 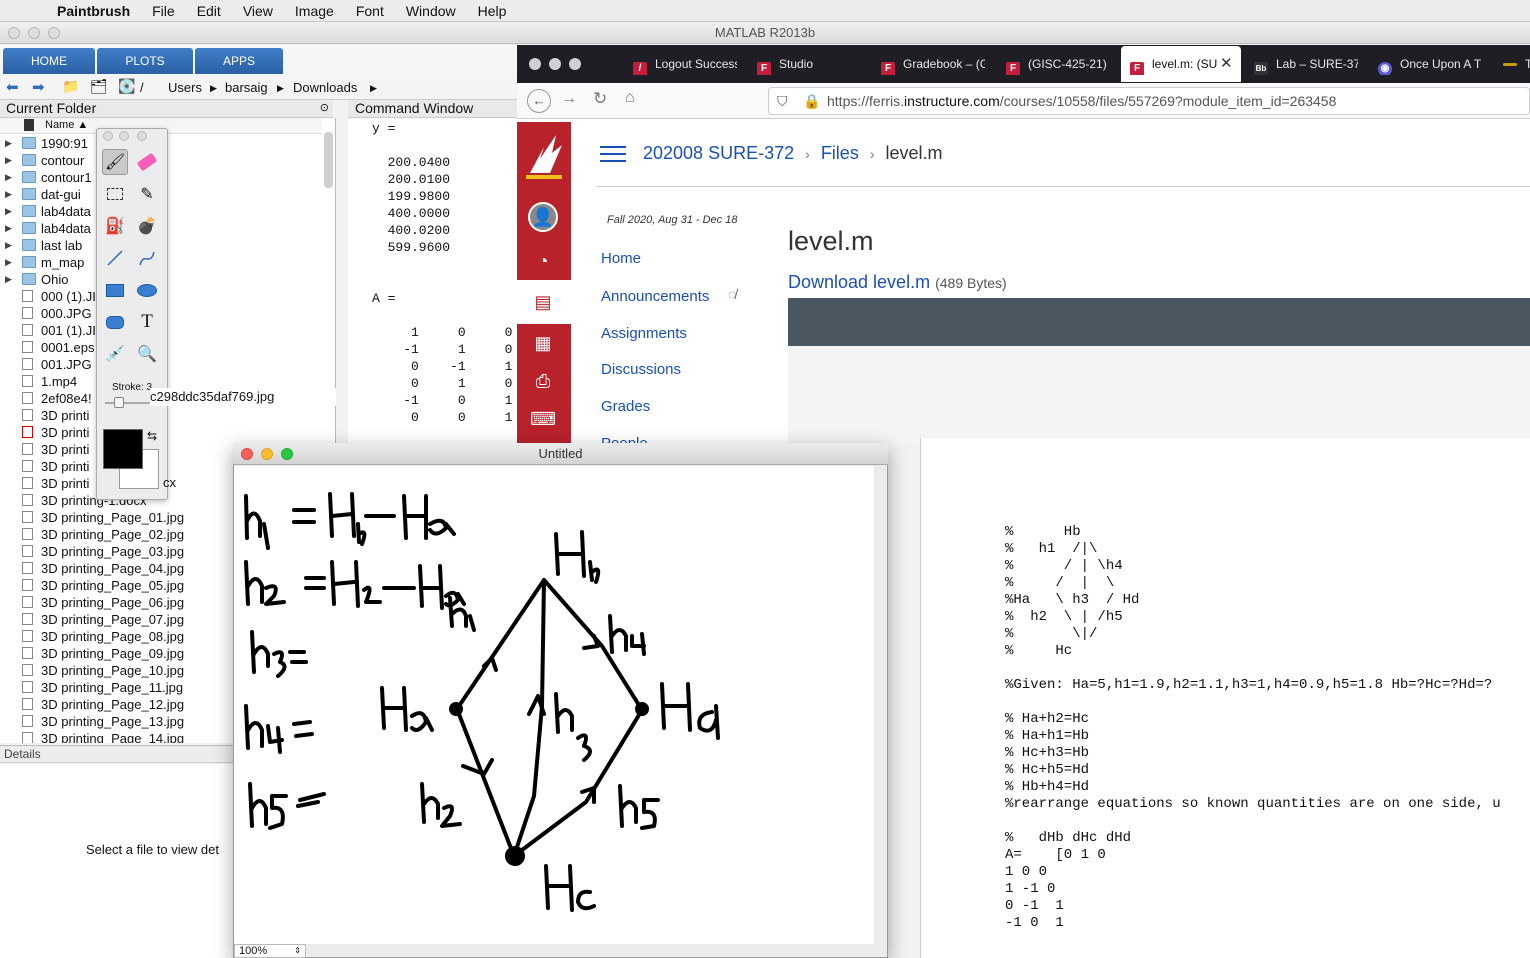 I want to click on course-nav-assignments: Assignments, so click(x=644, y=333).